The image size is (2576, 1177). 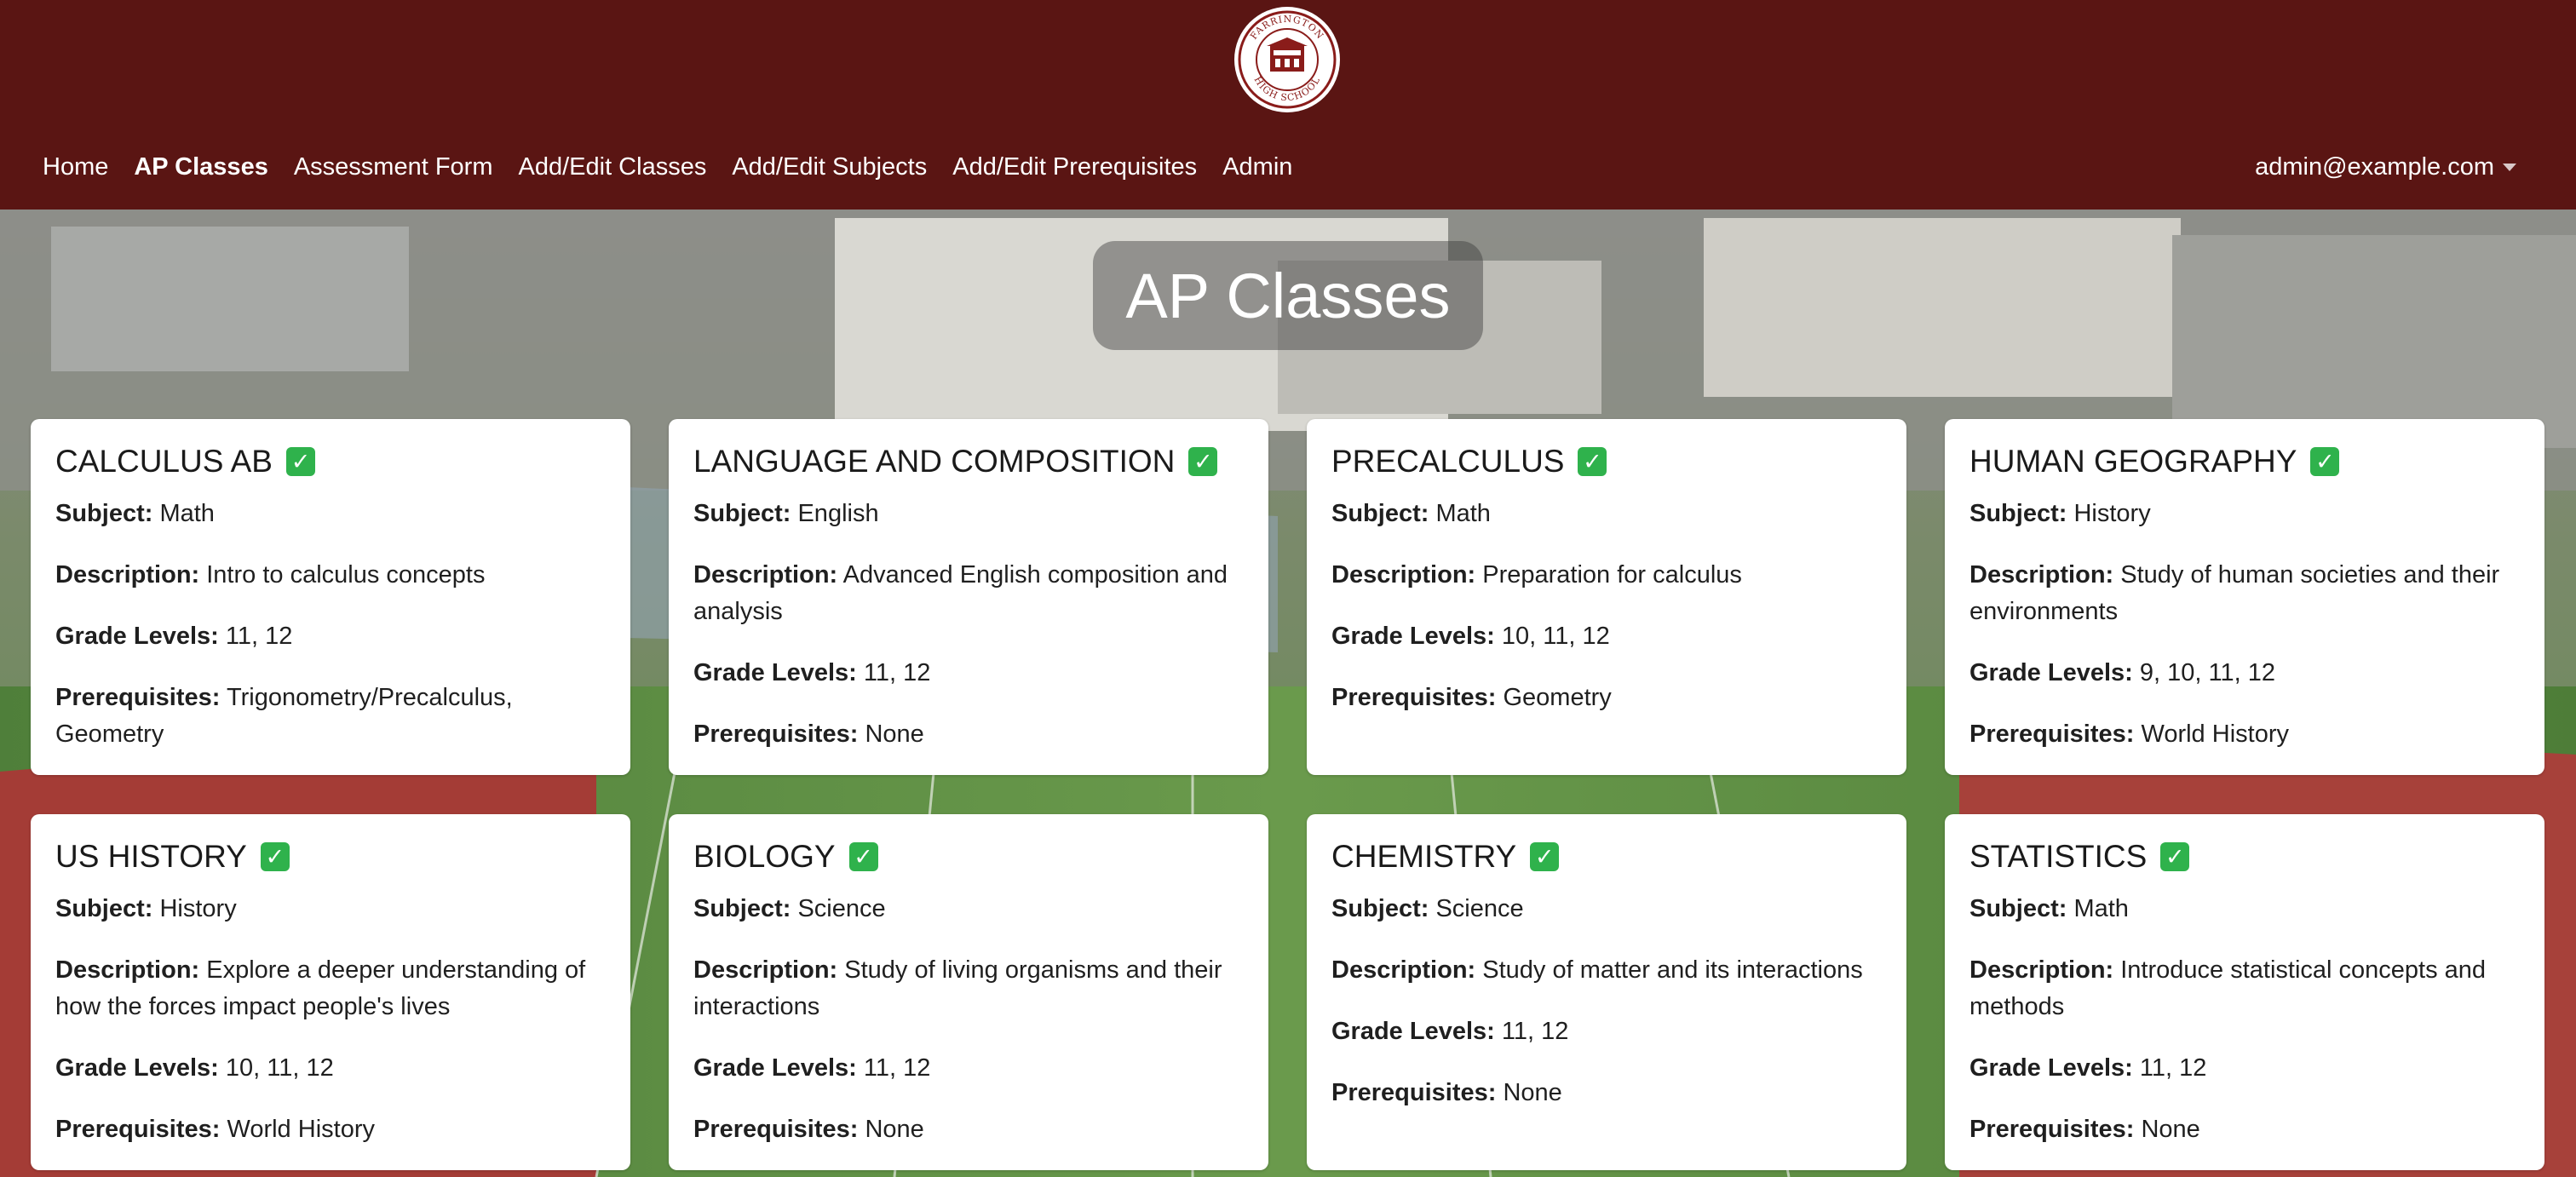 What do you see at coordinates (164, 461) in the screenshot?
I see `class-name: CALCULUS AB` at bounding box center [164, 461].